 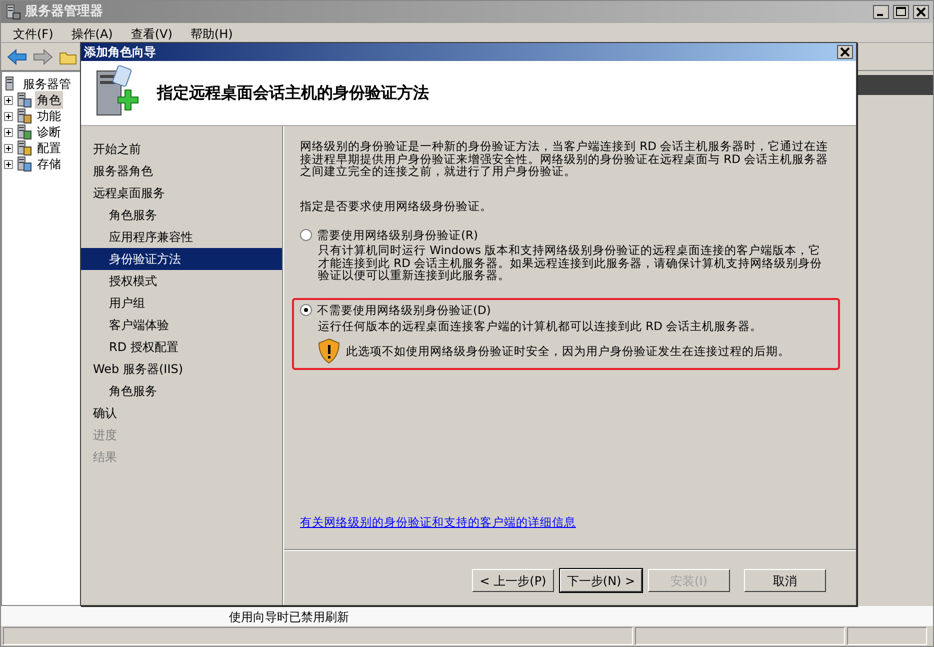 I want to click on tree-item: 功能, so click(x=49, y=116).